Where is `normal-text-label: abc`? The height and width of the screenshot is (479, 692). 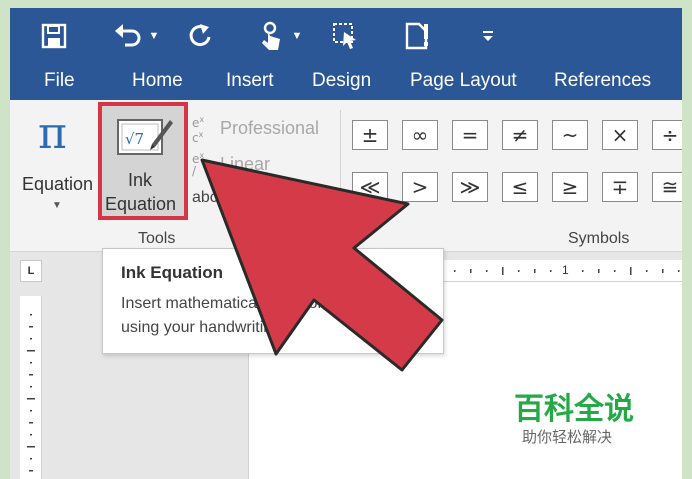 normal-text-label: abc is located at coordinates (205, 197).